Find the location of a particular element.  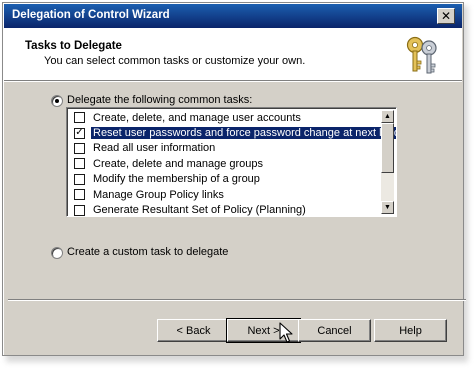

task-label: Read all user information is located at coordinates (154, 148).